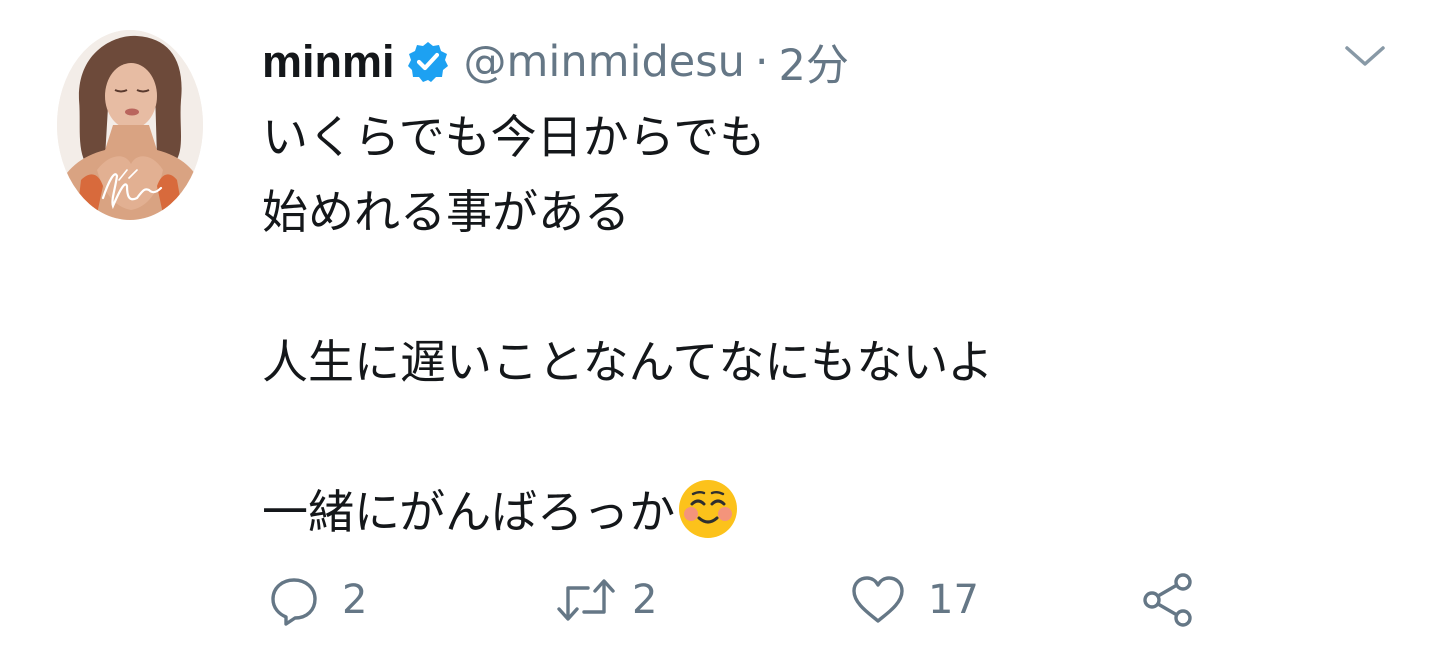 This screenshot has width=1434, height=667. What do you see at coordinates (1365, 56) in the screenshot?
I see `chevron-down-icon` at bounding box center [1365, 56].